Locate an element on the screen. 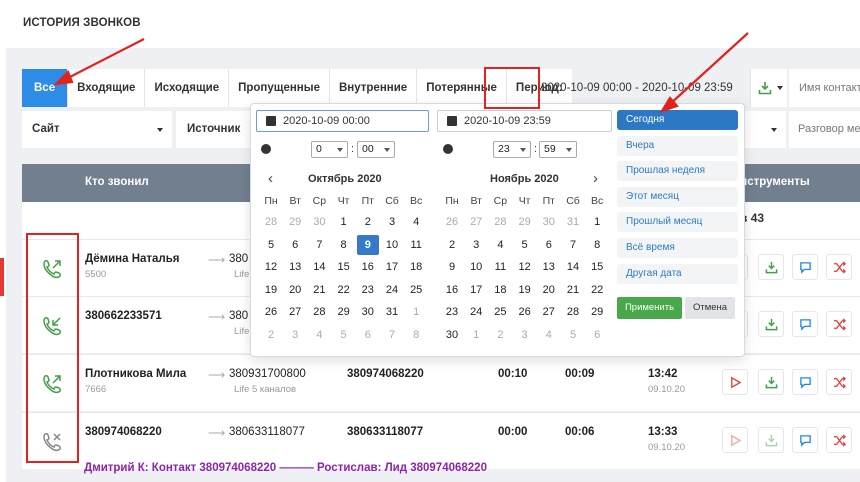 The width and height of the screenshot is (860, 482). calendar-day: 23 is located at coordinates (368, 290).